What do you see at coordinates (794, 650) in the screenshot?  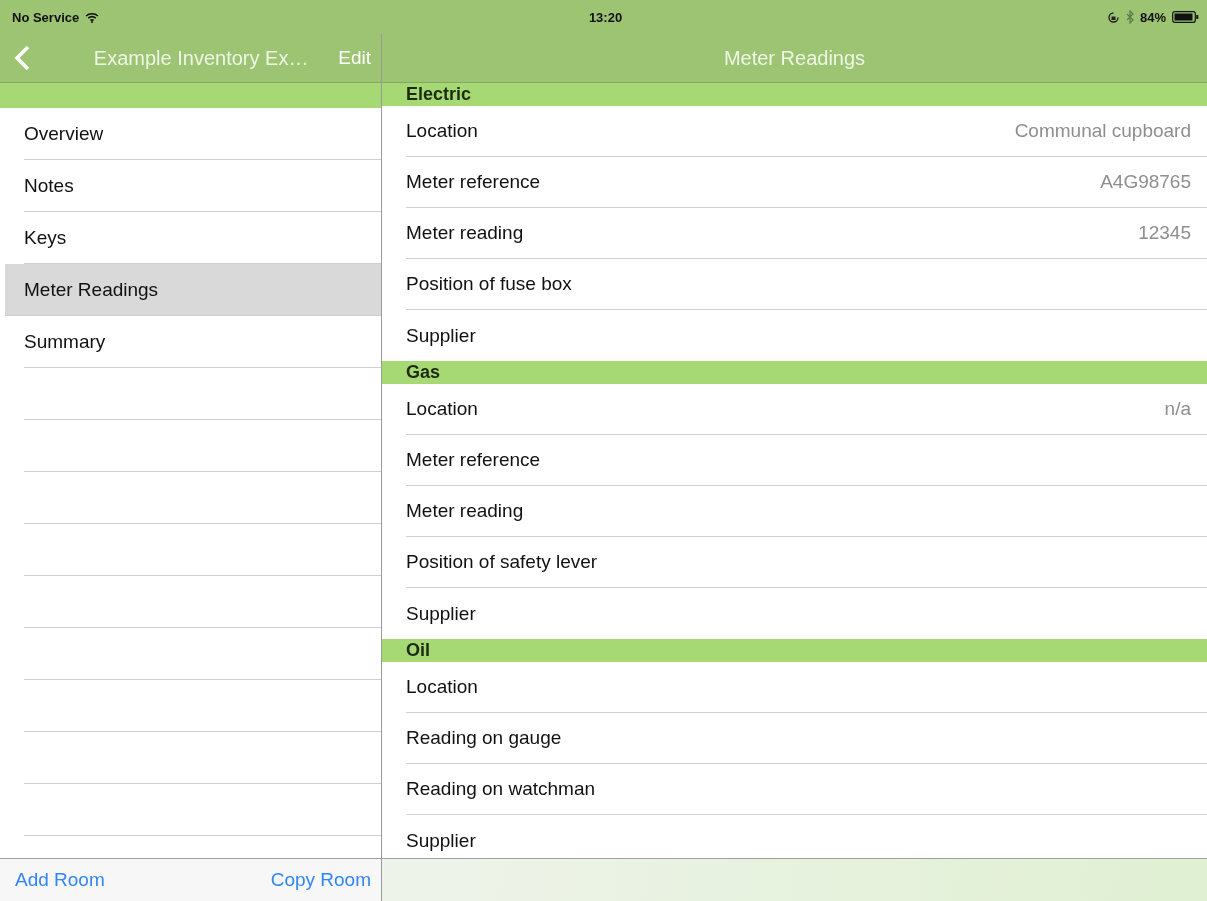 I see `section-header: Oil` at bounding box center [794, 650].